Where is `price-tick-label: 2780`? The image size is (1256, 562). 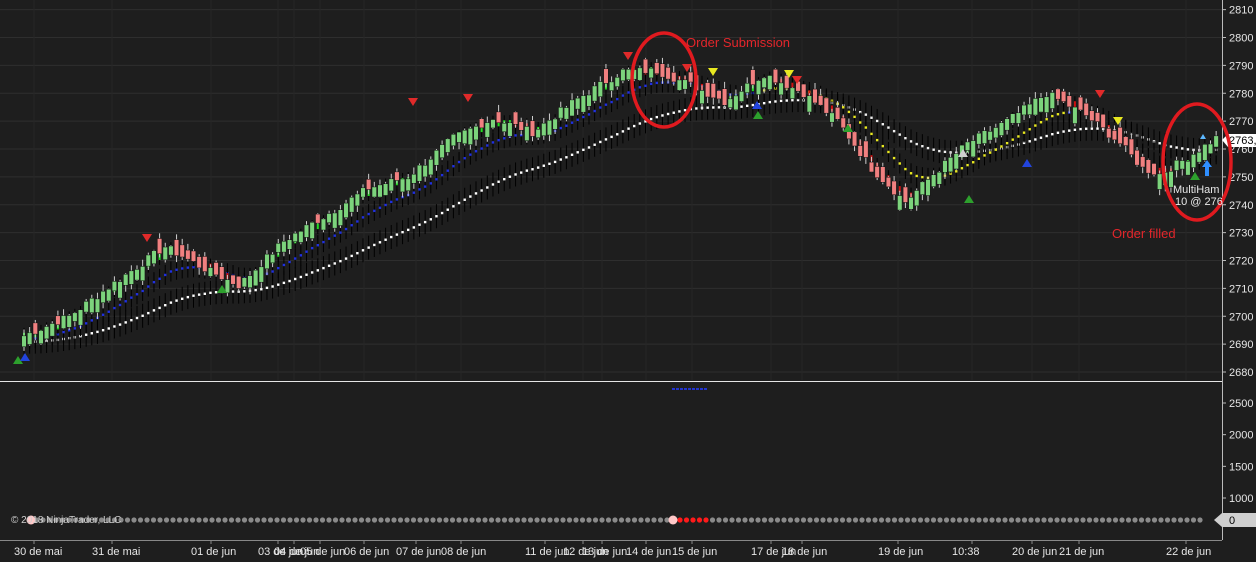
price-tick-label: 2780 is located at coordinates (1241, 94).